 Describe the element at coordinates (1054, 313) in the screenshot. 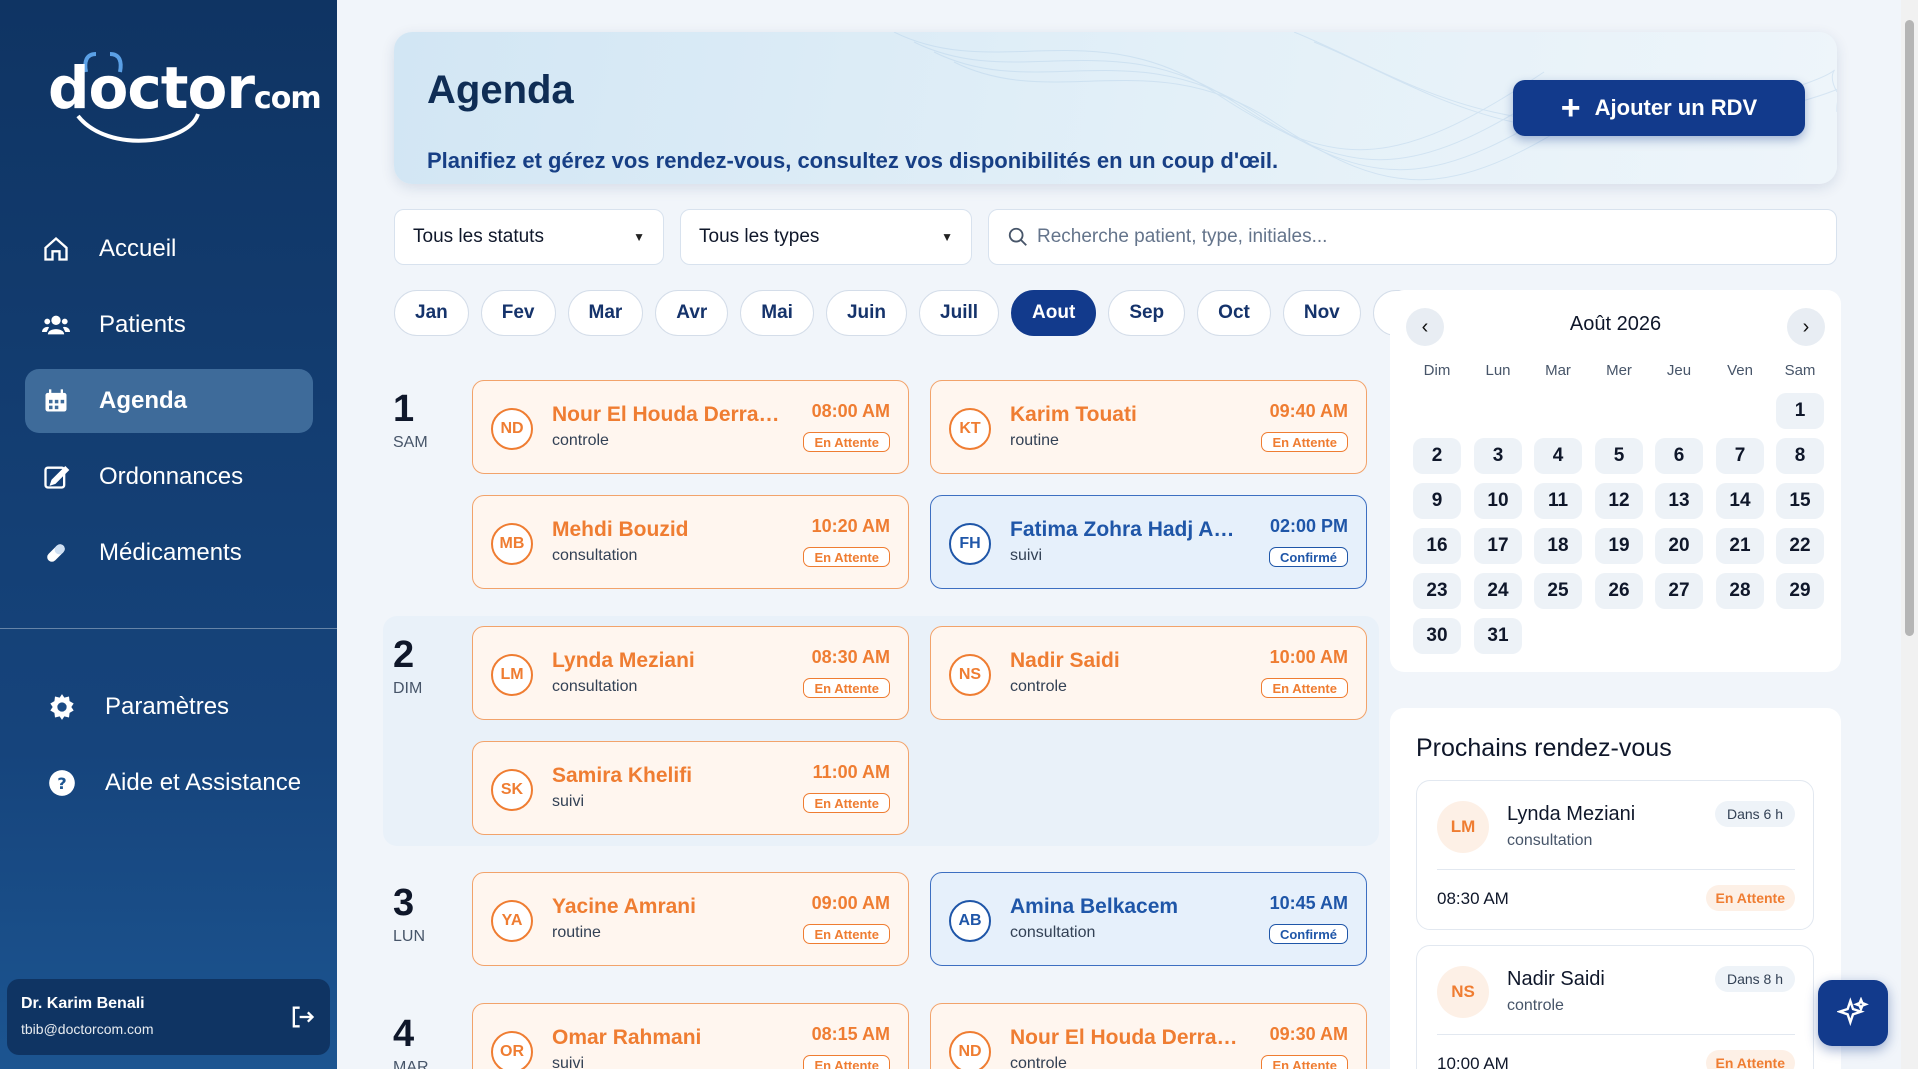

I see `month-tab-aout: Aout` at that location.